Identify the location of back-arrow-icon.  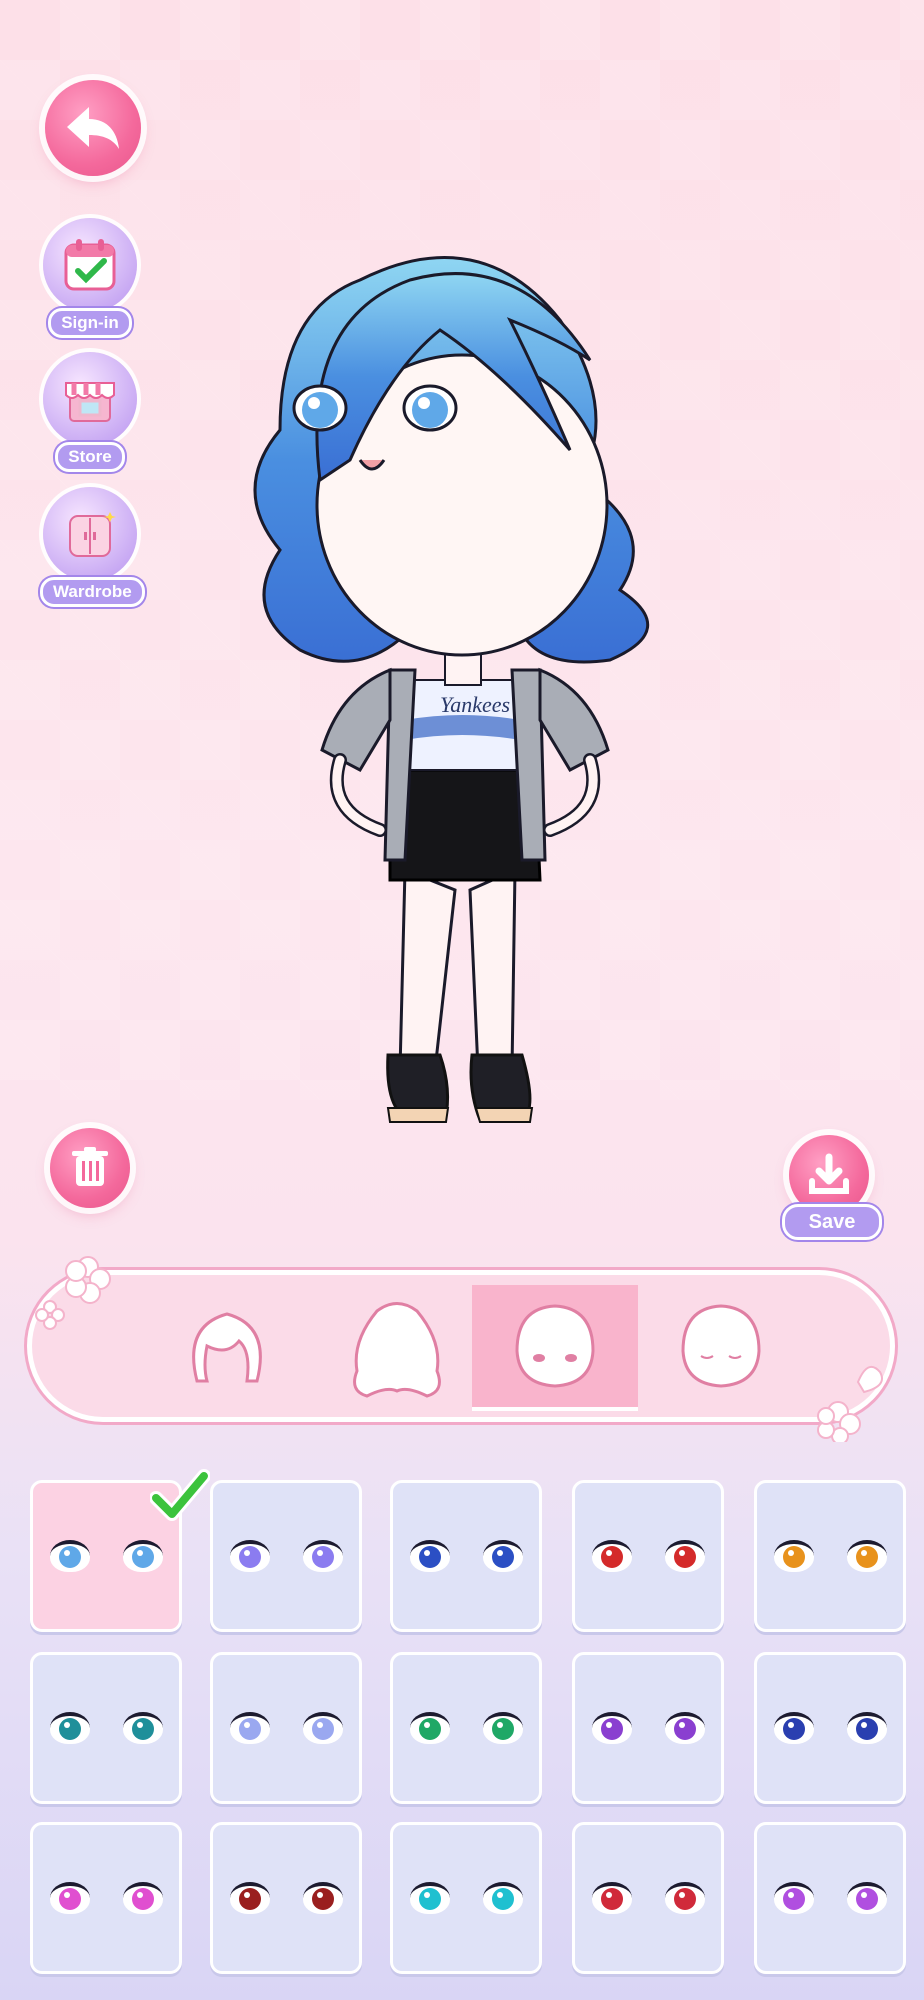
(93, 128).